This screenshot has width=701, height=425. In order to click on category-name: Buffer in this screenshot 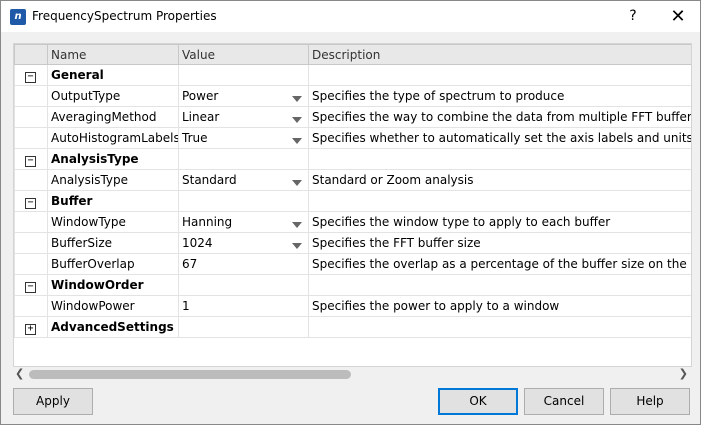, I will do `click(113, 201)`.